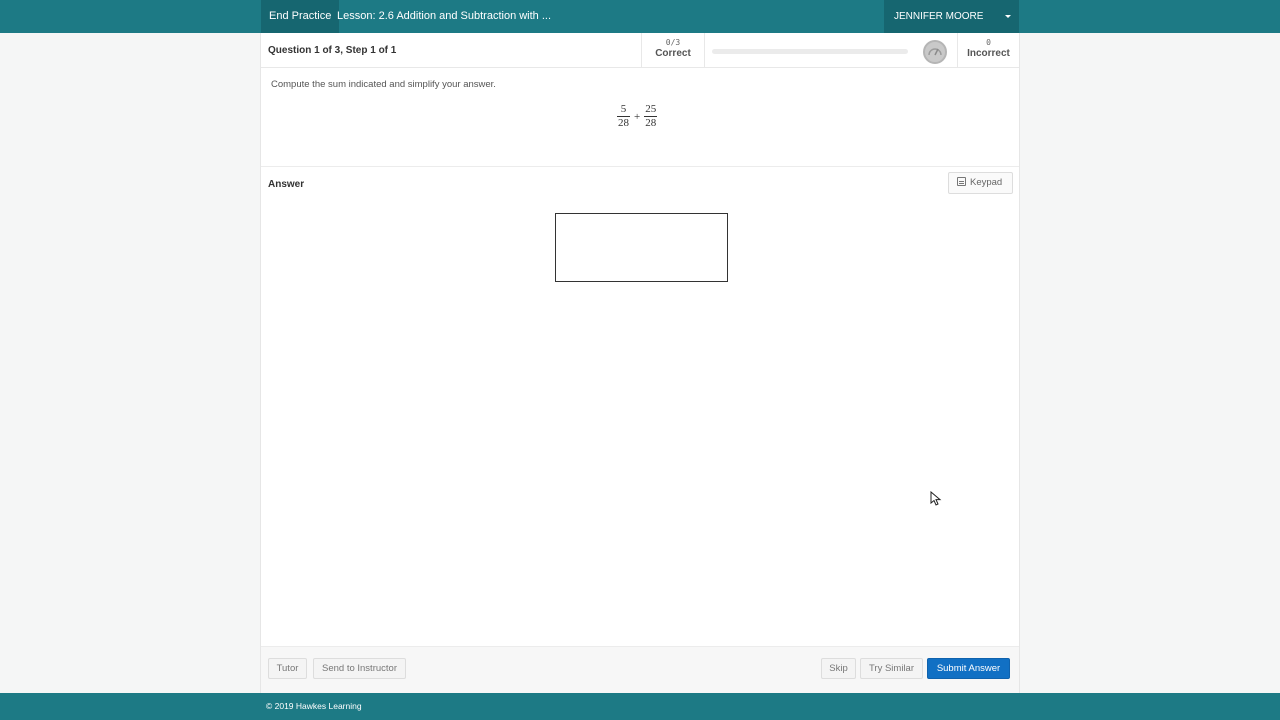  What do you see at coordinates (988, 53) in the screenshot?
I see `incorrect-label: Incorrect` at bounding box center [988, 53].